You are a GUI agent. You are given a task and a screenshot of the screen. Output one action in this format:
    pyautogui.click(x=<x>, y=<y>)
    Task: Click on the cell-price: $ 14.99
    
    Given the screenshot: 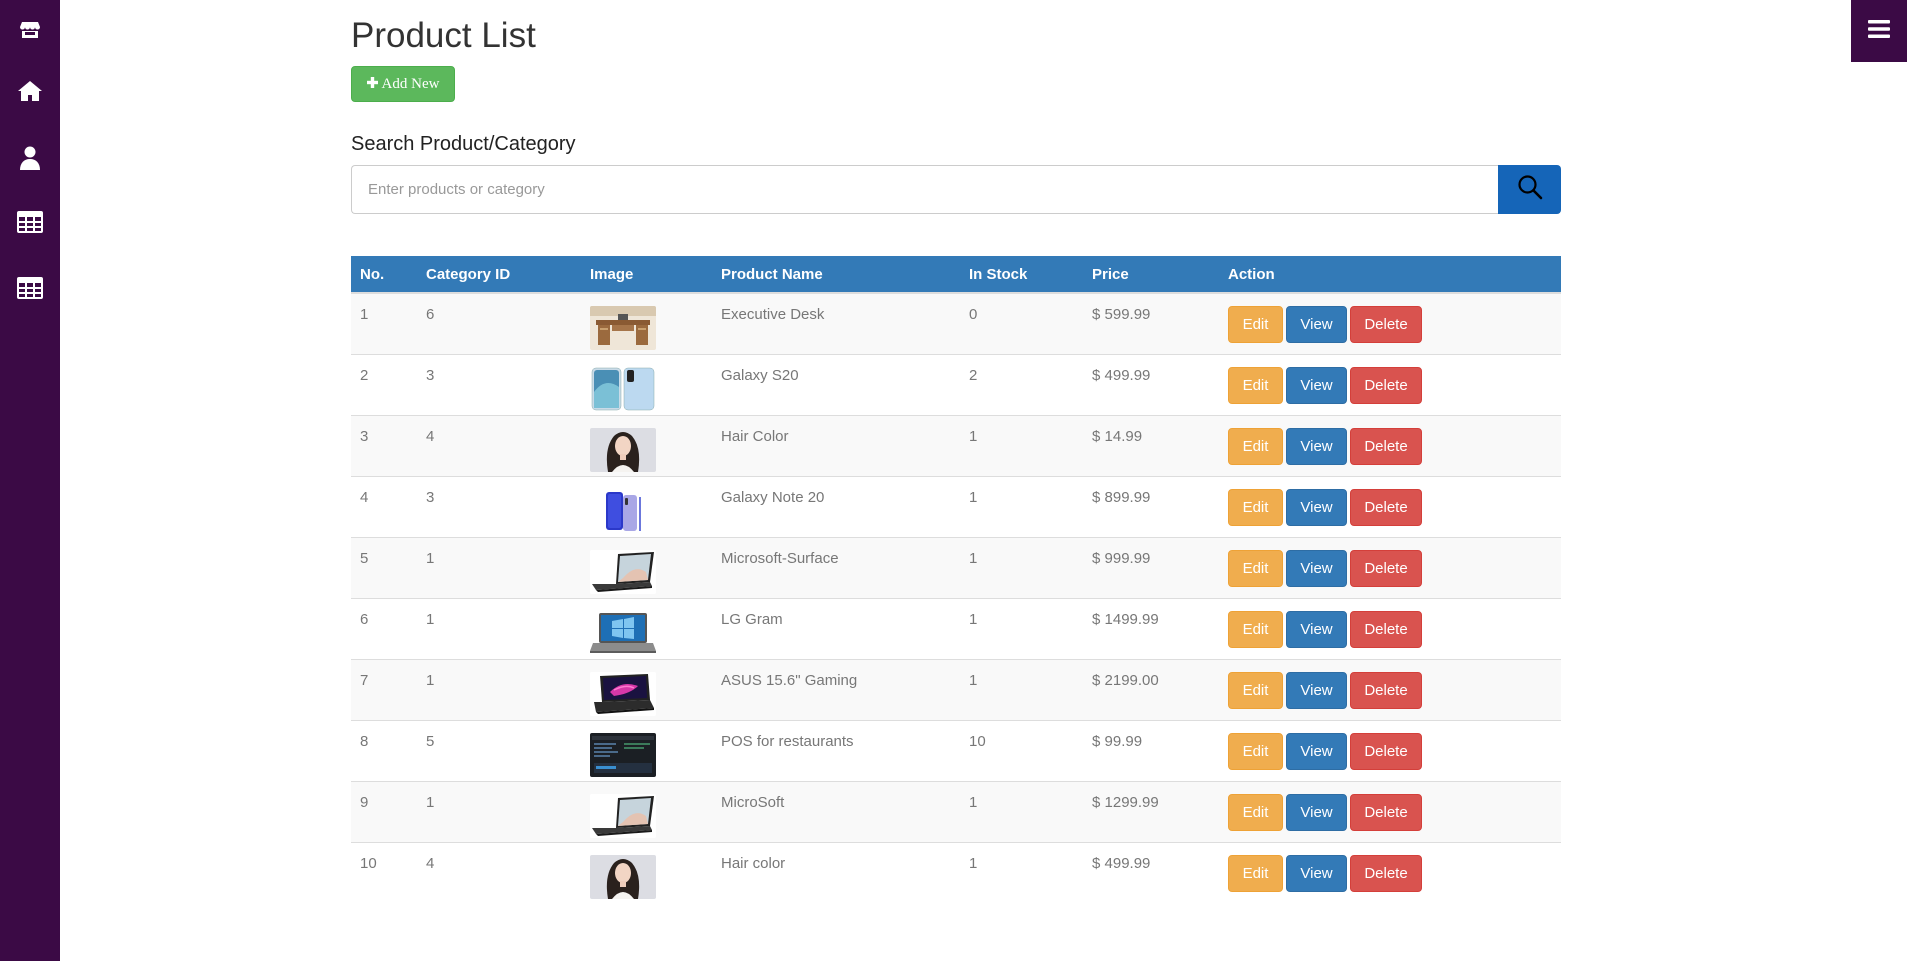 What is the action you would take?
    pyautogui.click(x=1117, y=436)
    